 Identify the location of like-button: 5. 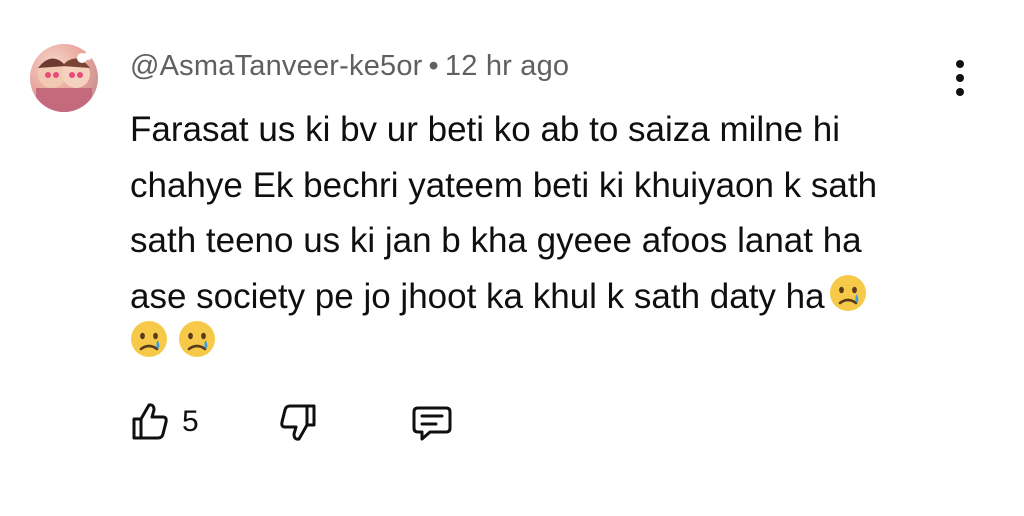
(163, 422).